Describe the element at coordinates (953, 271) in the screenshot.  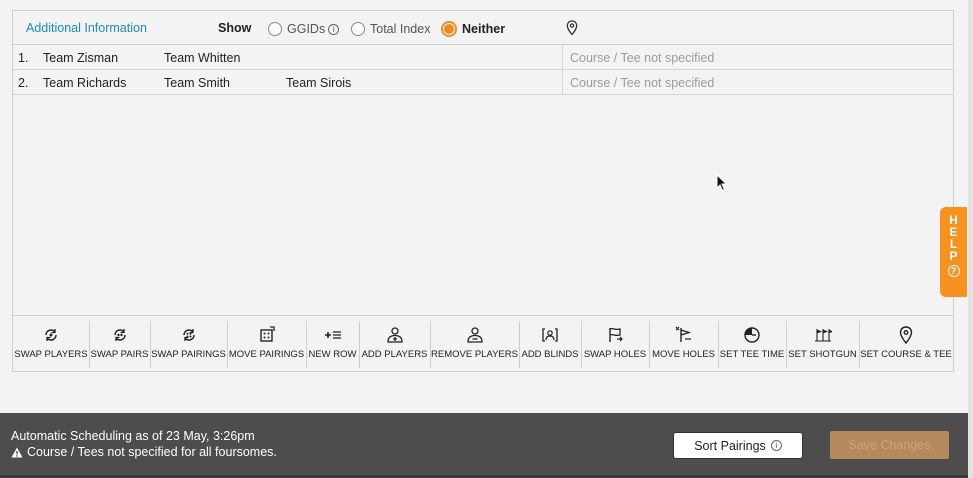
I see `question-icon: ?` at that location.